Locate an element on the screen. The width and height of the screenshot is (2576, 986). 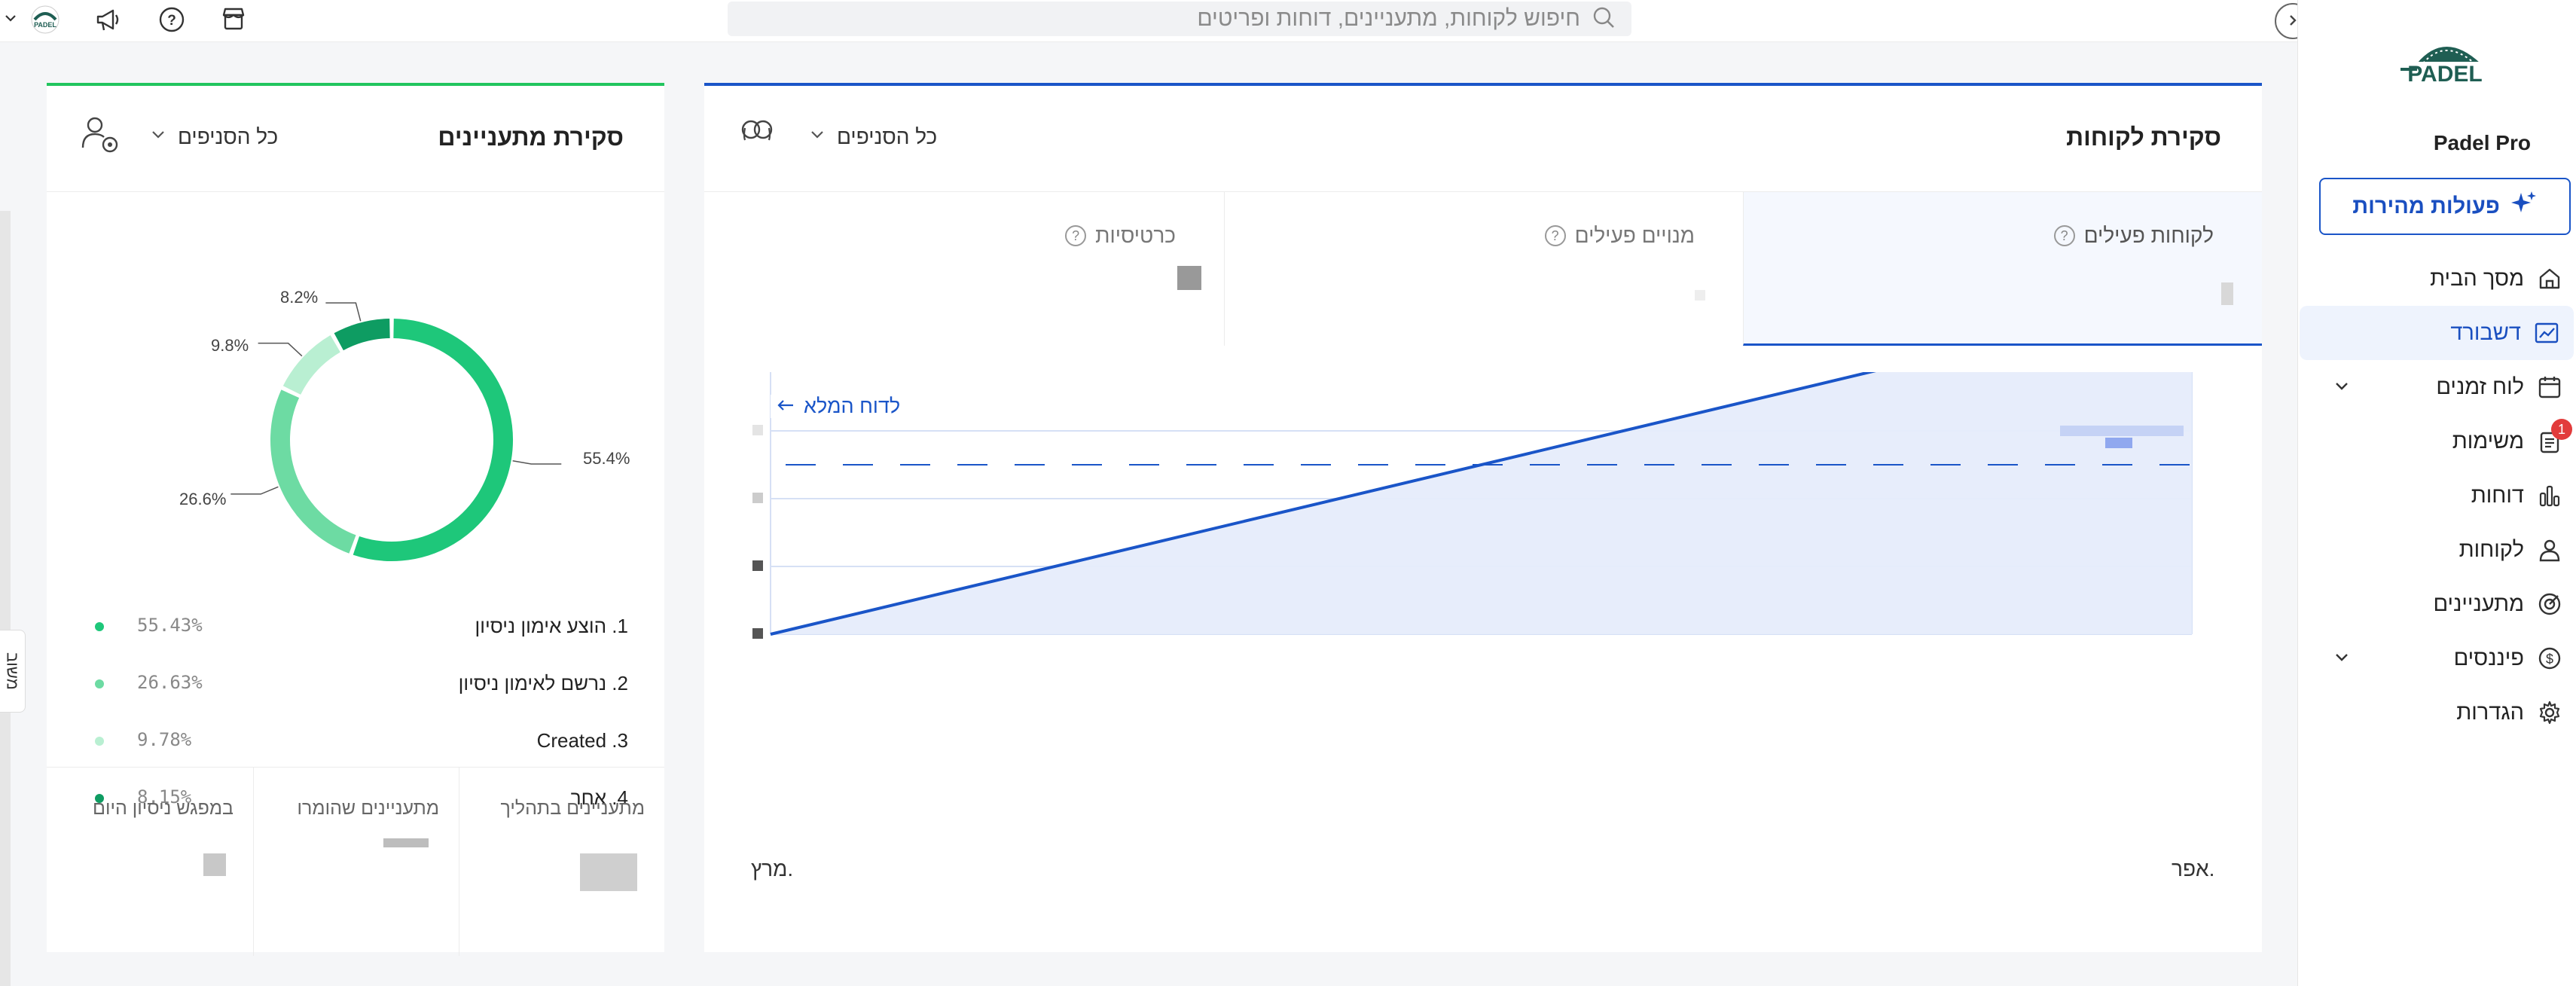
search-input is located at coordinates (1241, 19).